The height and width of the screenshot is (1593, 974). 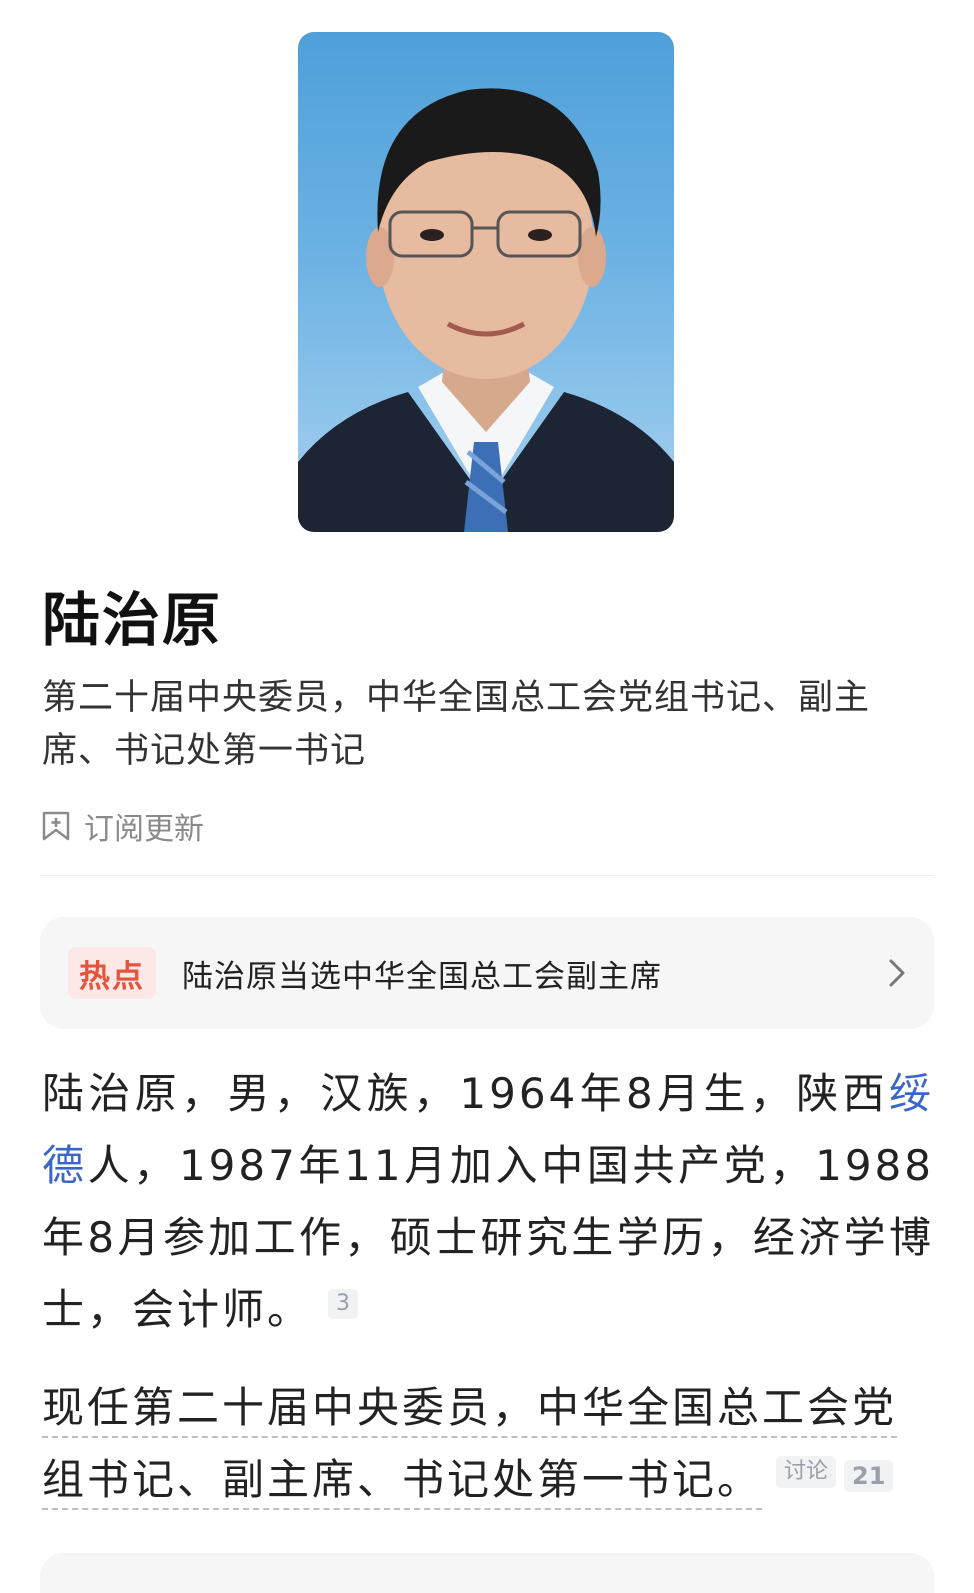 I want to click on discuss-count-badge: 21, so click(x=869, y=1476).